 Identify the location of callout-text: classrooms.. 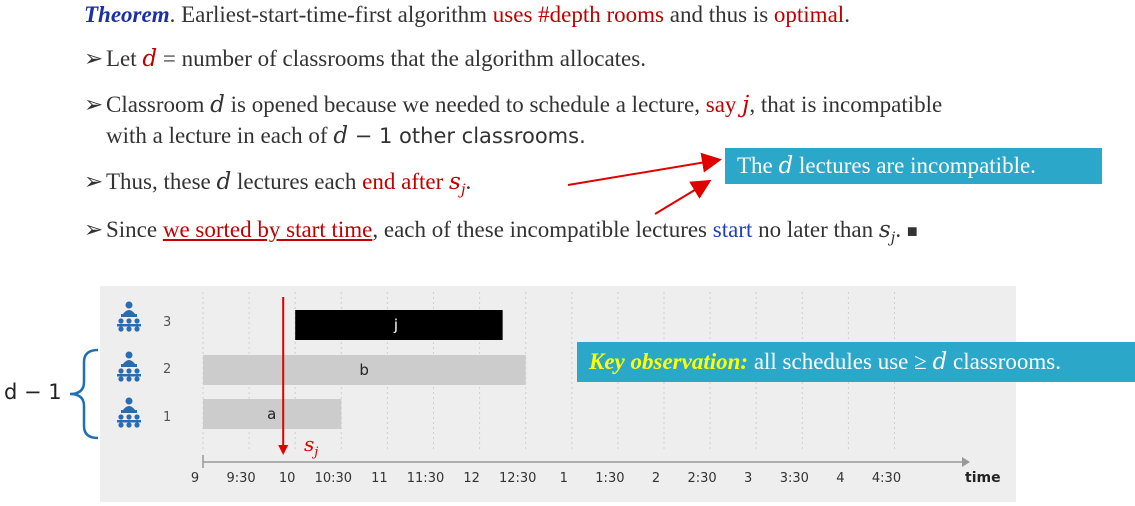
(1004, 361).